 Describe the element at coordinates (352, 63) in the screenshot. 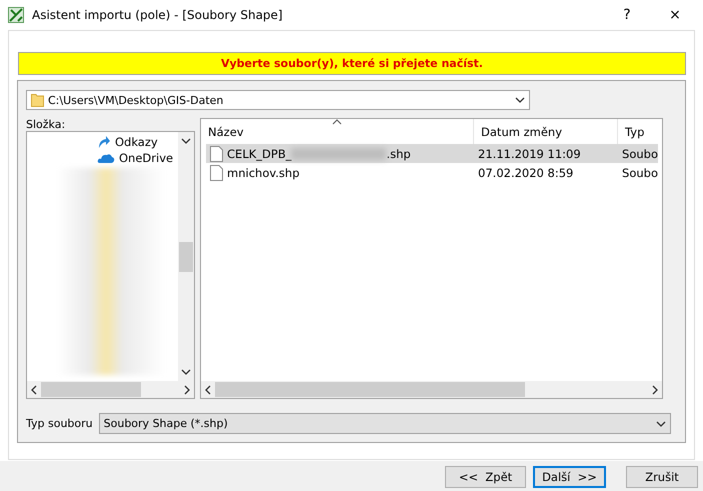

I see `instruction-banner: Vyberte soubor(y), které si přejete načíst.` at that location.